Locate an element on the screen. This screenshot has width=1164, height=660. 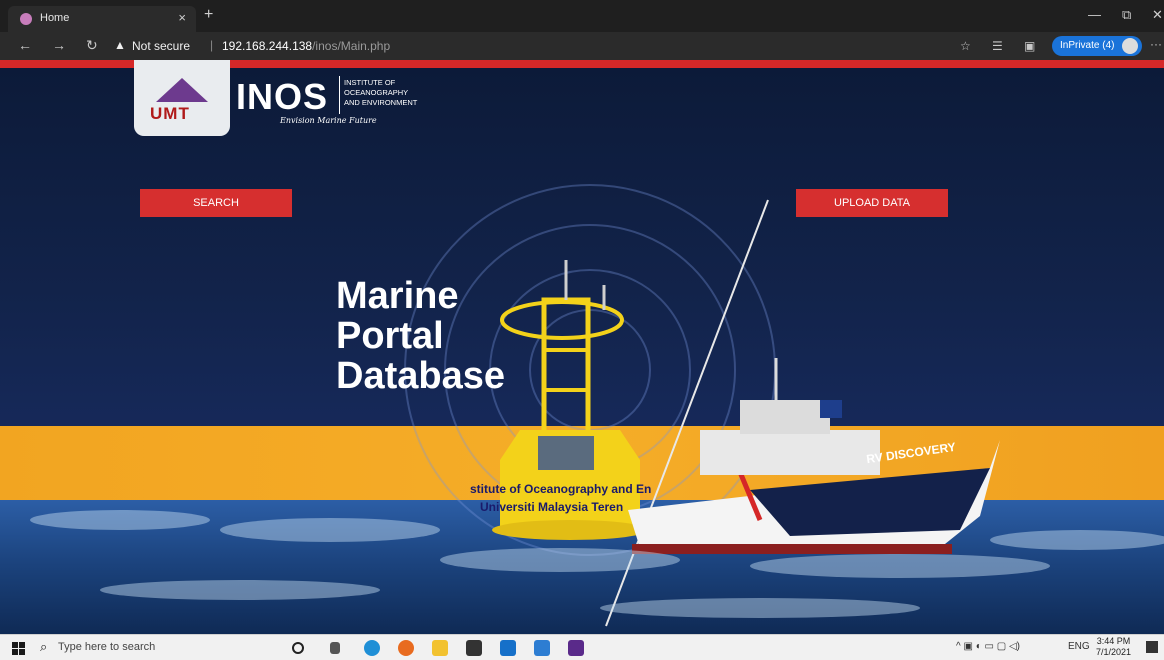
profile-avatar-icon is located at coordinates (1130, 46).